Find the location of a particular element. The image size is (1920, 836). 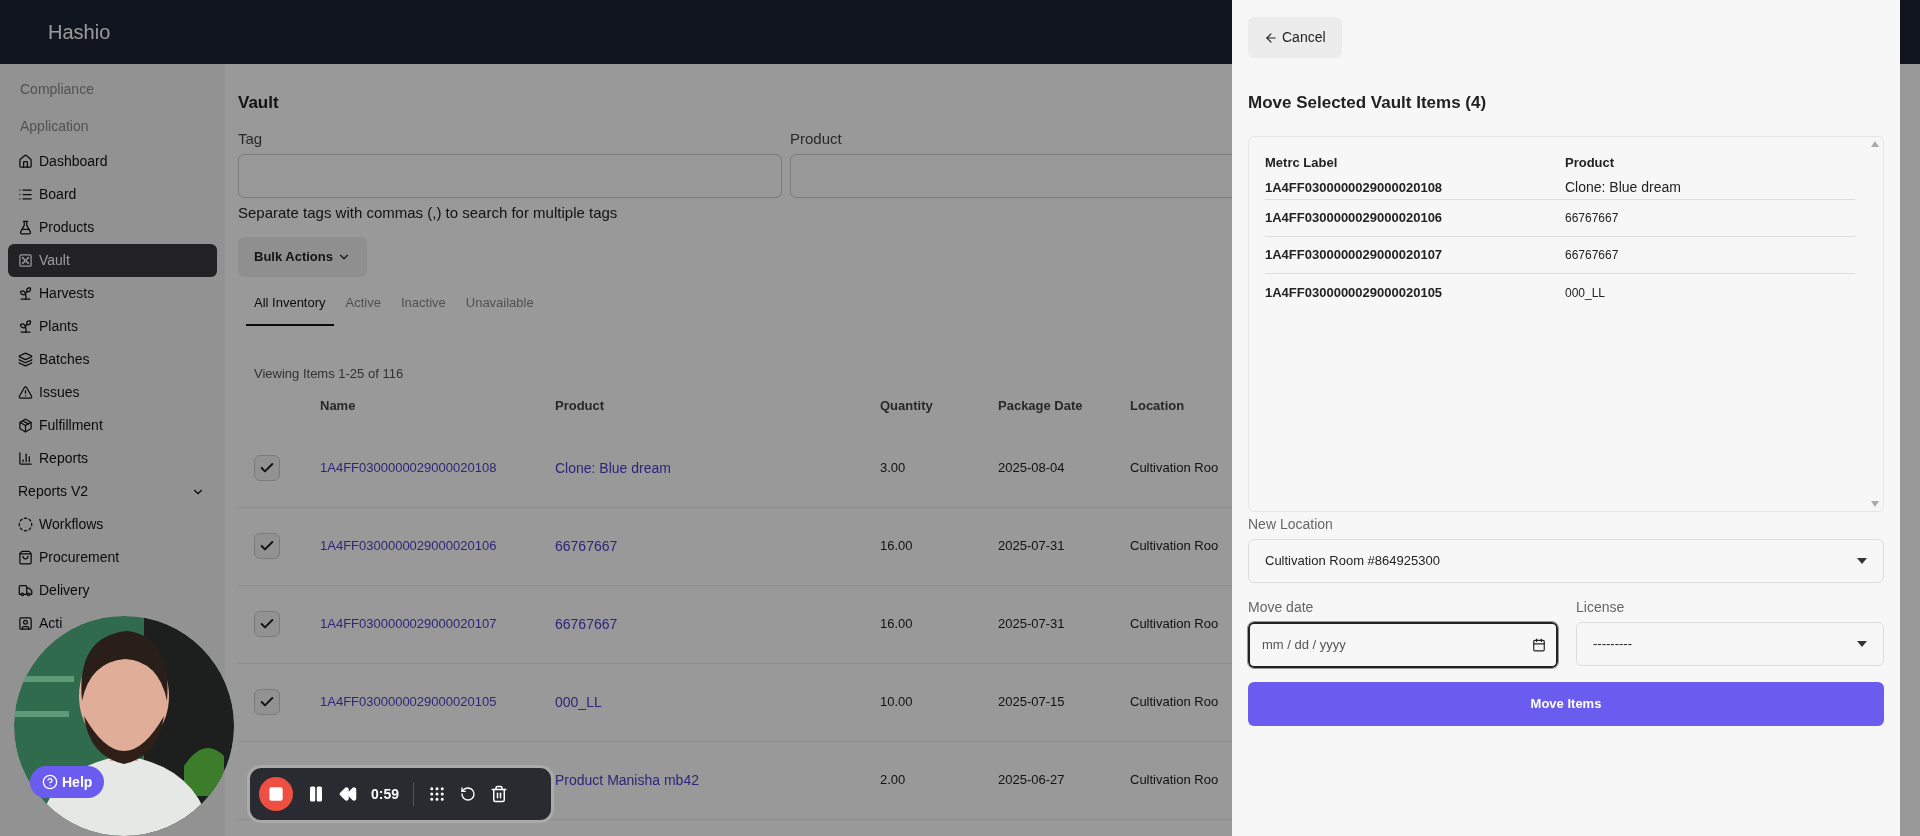

sidebar-item: Dashboard is located at coordinates (112, 161).